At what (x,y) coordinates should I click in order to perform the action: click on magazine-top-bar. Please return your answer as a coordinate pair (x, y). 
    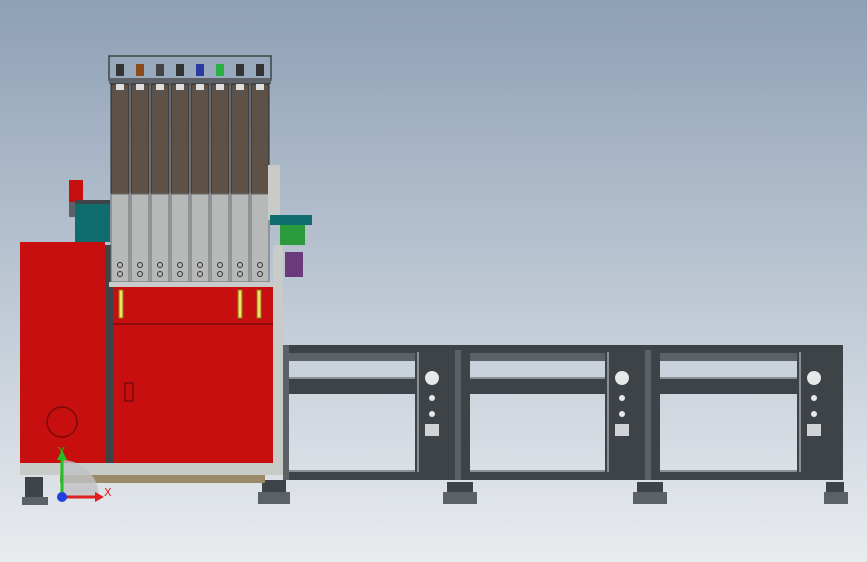
    Looking at the image, I should click on (190, 81).